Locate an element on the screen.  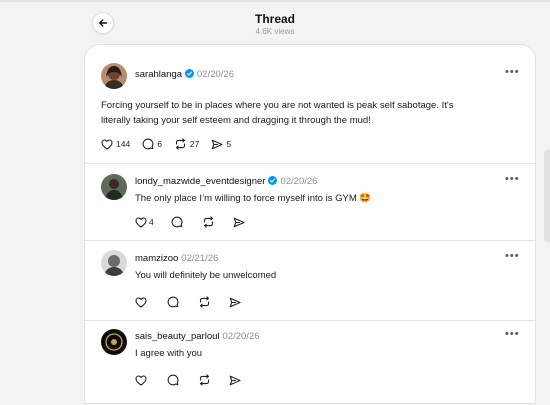
share-button: 5 is located at coordinates (221, 144).